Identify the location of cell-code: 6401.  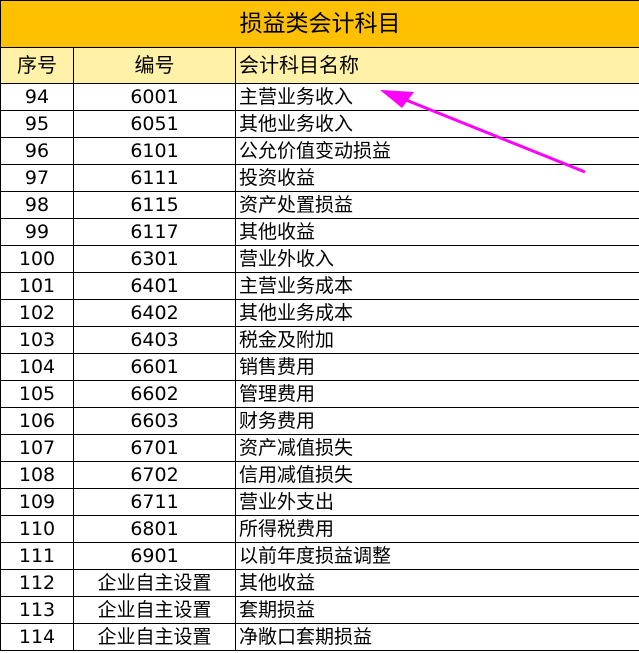
(154, 286).